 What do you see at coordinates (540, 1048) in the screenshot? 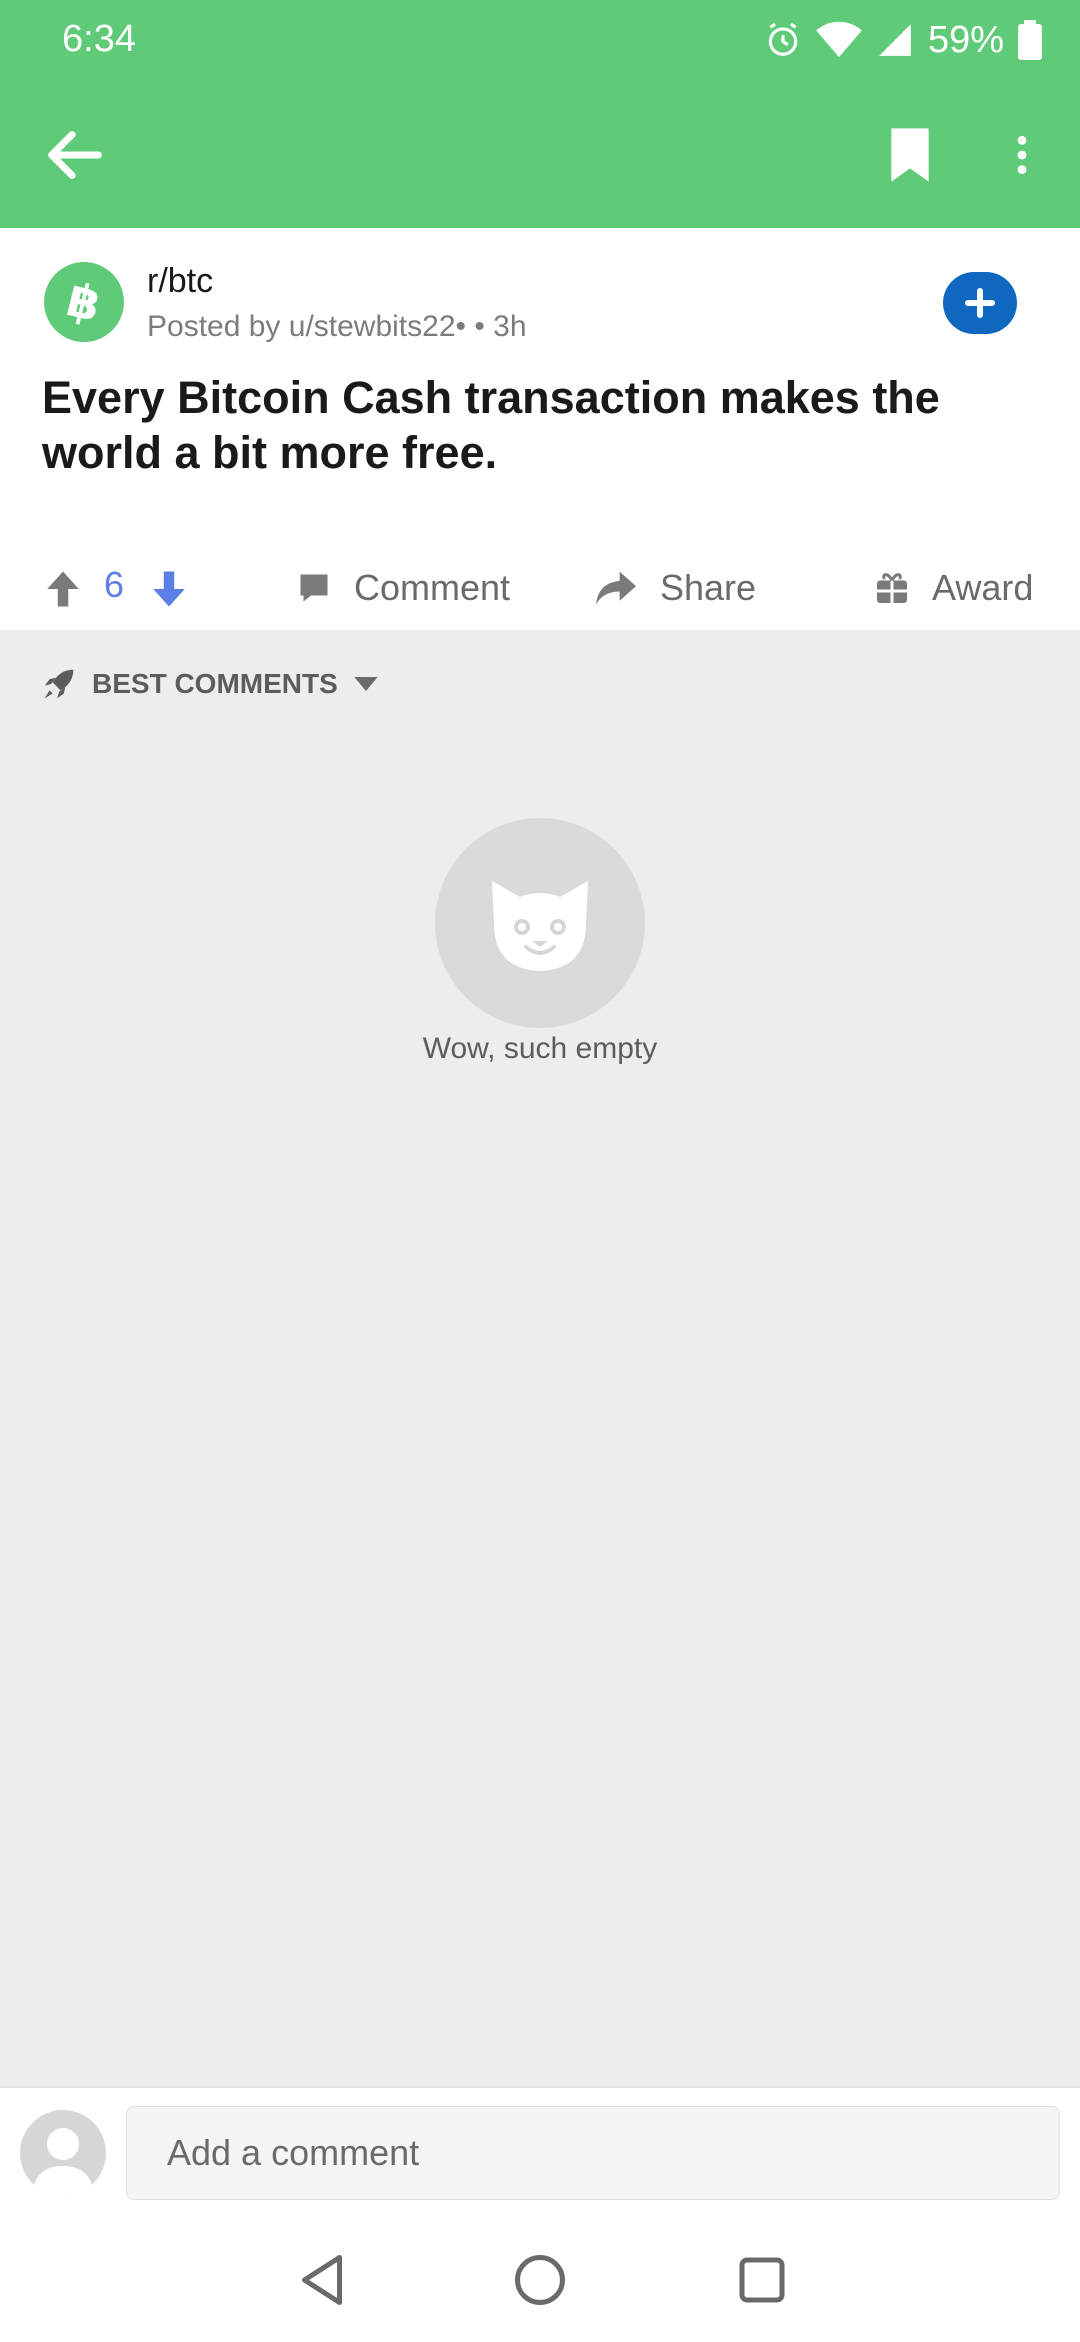
I see `empty-state-text: Wow, such empty` at bounding box center [540, 1048].